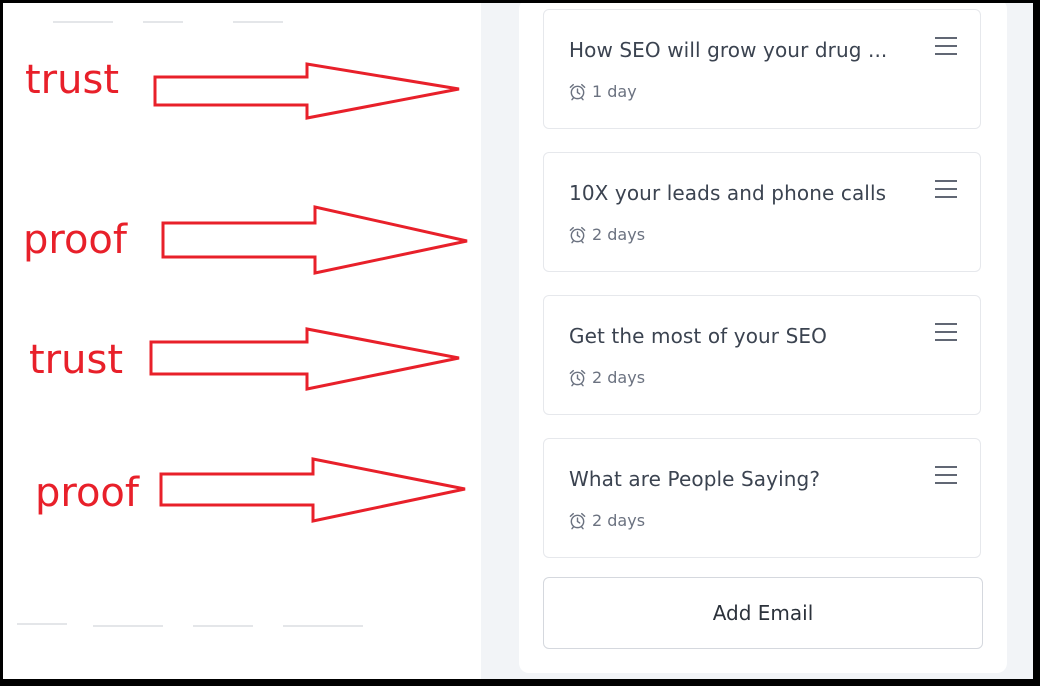 The width and height of the screenshot is (1040, 686). Describe the element at coordinates (762, 355) in the screenshot. I see `email-card: Get the most of your SEO 2 days` at that location.